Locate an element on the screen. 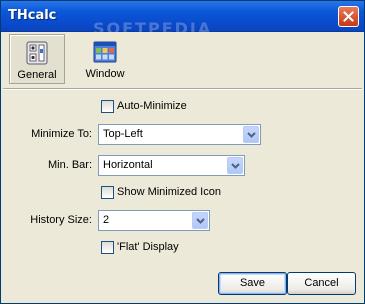  history-size-value: 2 is located at coordinates (106, 220).